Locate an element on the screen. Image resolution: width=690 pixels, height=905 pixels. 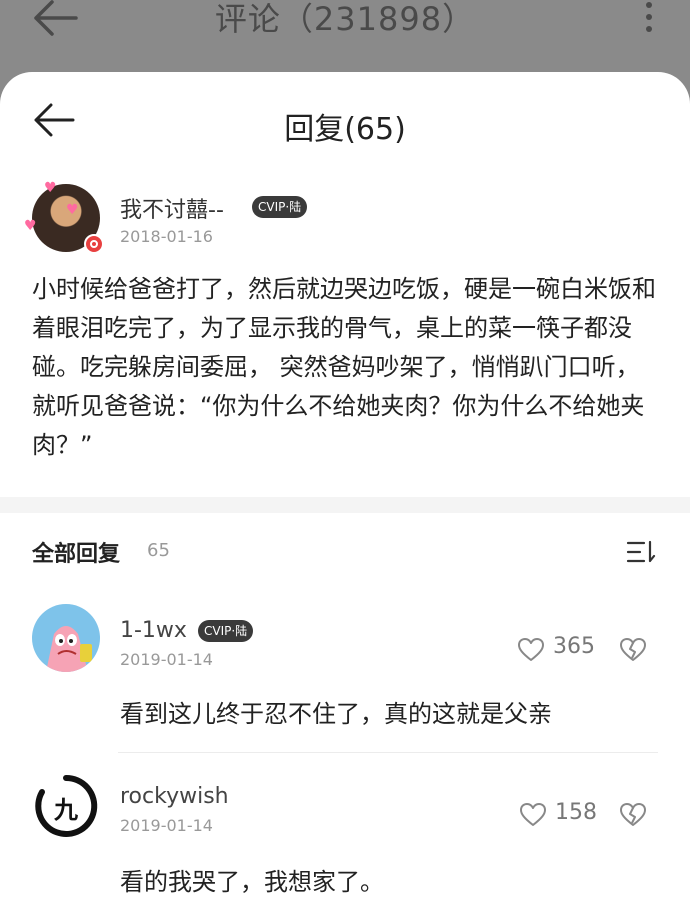
background-header: 评论（231898） is located at coordinates (345, 35).